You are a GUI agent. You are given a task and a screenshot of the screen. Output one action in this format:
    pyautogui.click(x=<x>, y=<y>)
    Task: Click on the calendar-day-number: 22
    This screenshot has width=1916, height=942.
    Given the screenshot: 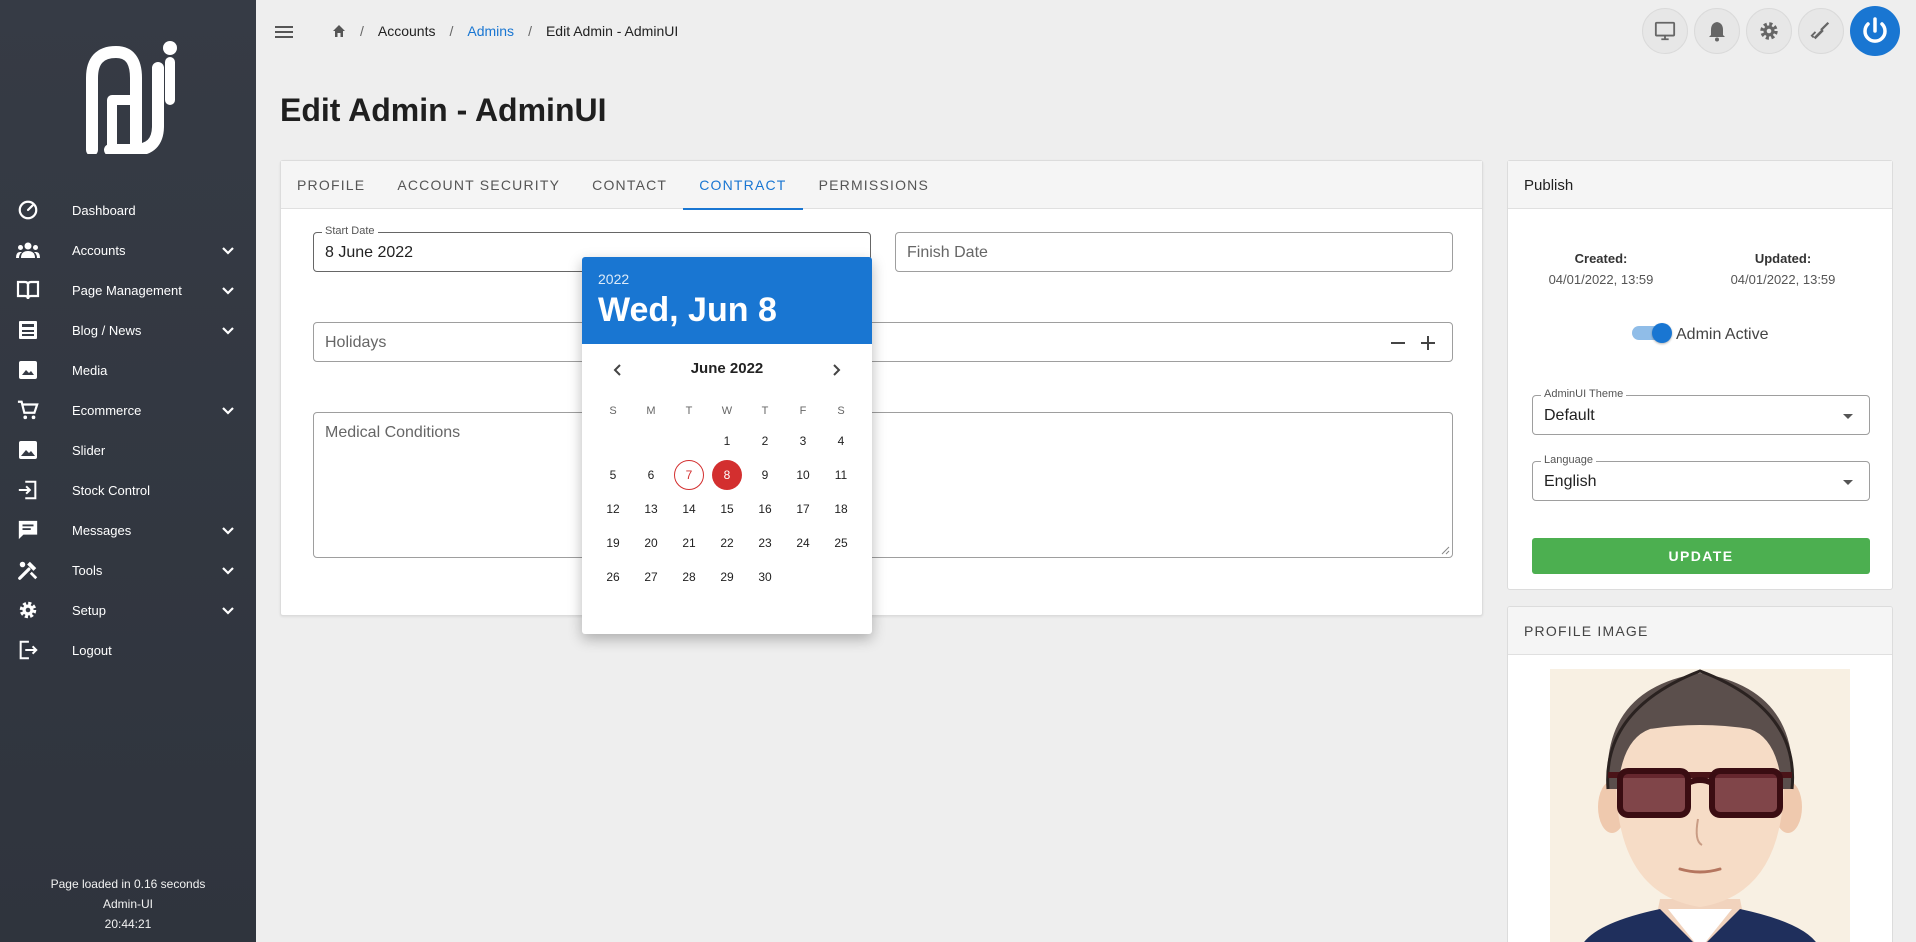 What is the action you would take?
    pyautogui.click(x=727, y=543)
    